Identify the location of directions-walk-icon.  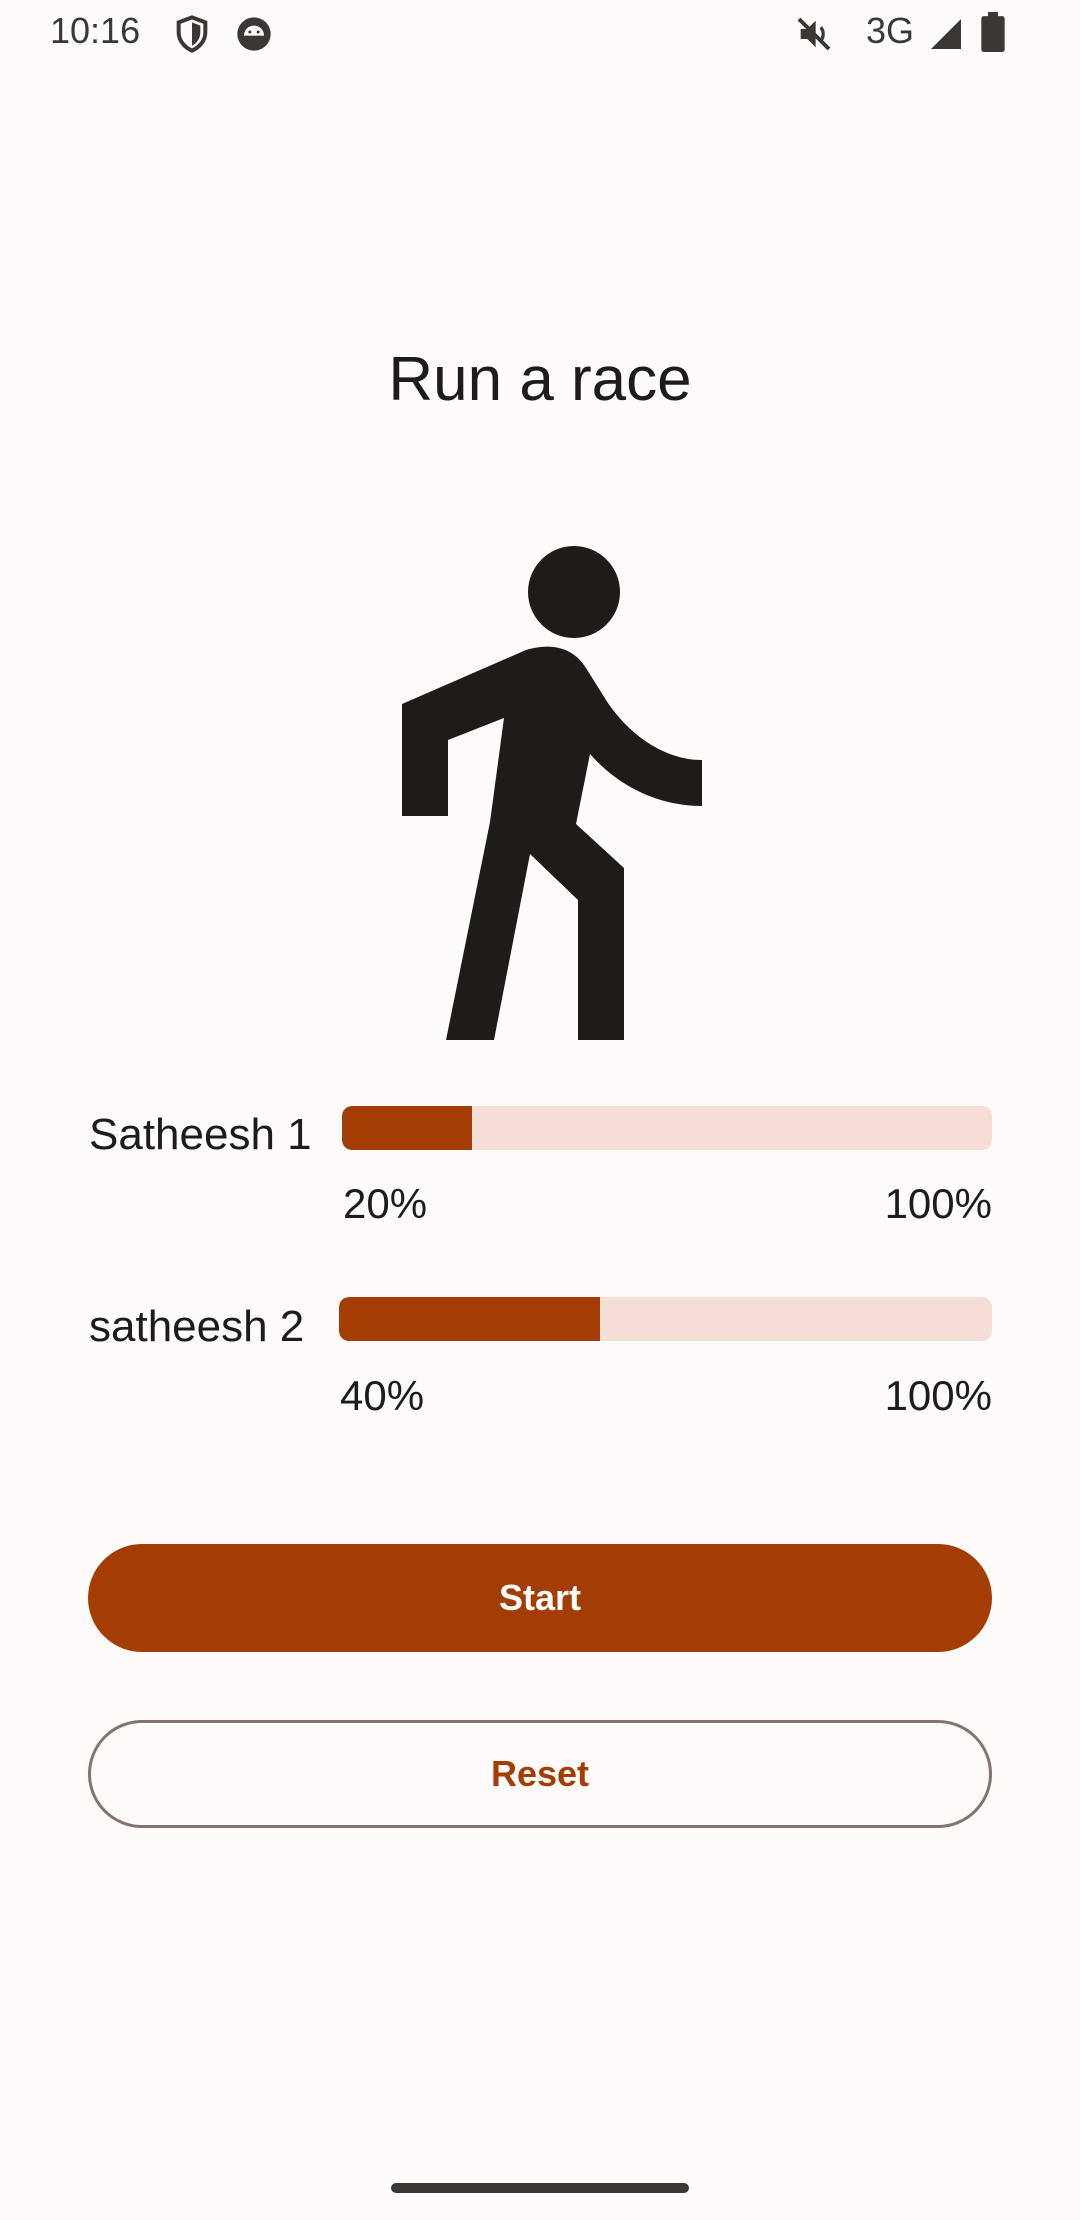
(552, 792).